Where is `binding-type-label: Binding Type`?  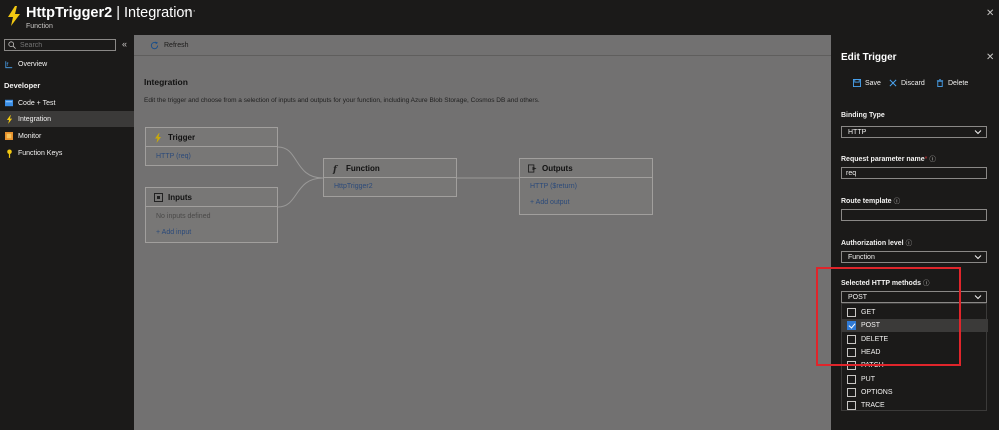
binding-type-label: Binding Type is located at coordinates (863, 115).